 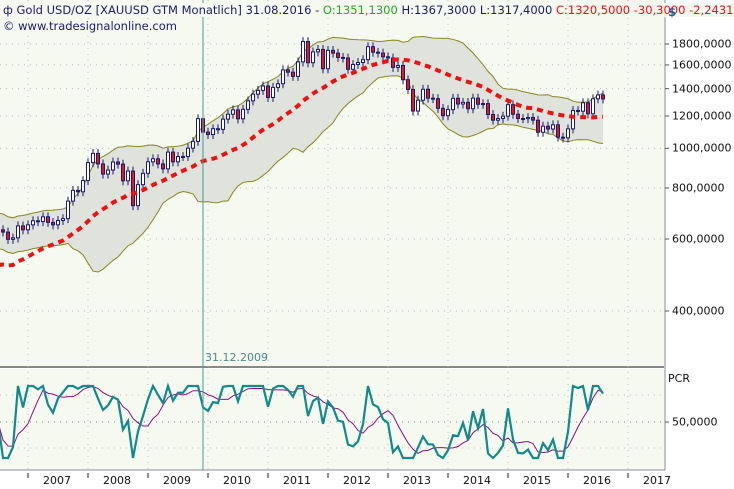 I want to click on y-tick-label: 1400,0000, so click(x=702, y=89).